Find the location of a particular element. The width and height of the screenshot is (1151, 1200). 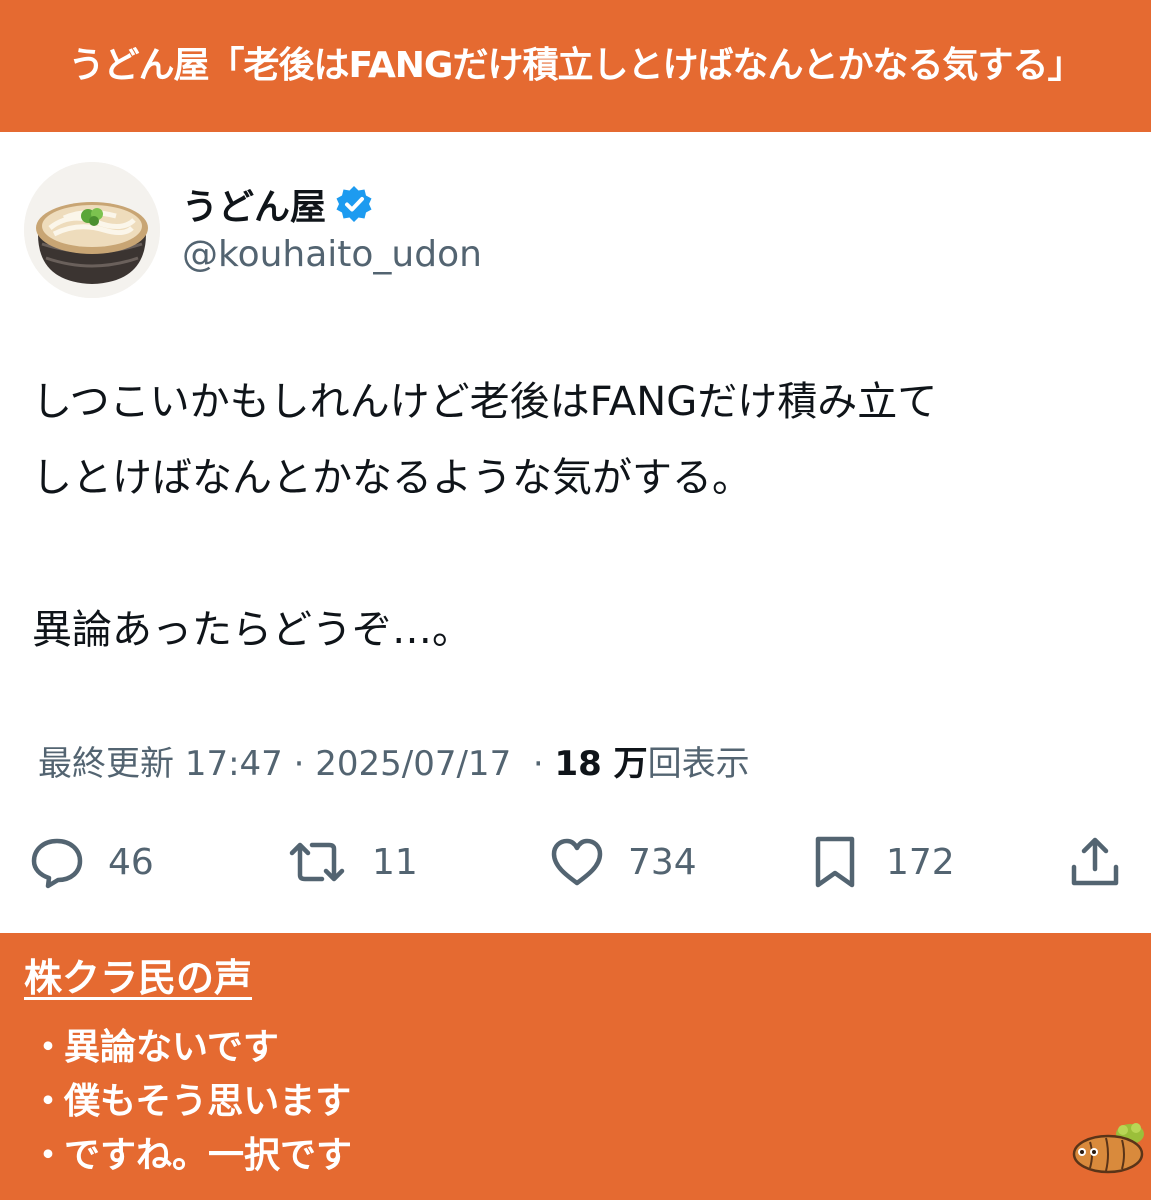

avatar is located at coordinates (92, 230).